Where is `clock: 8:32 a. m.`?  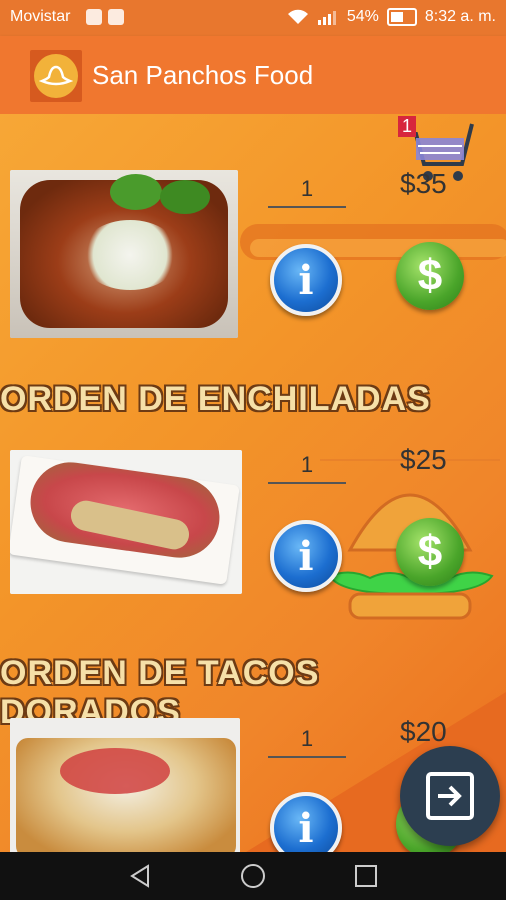 clock: 8:32 a. m. is located at coordinates (460, 16).